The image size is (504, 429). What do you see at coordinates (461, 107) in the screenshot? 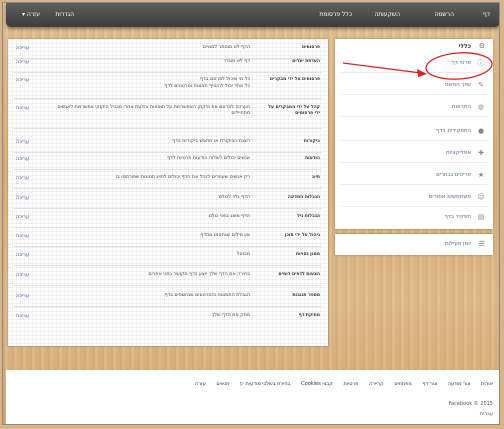
I see `sidebar-item-label: התראות` at bounding box center [461, 107].